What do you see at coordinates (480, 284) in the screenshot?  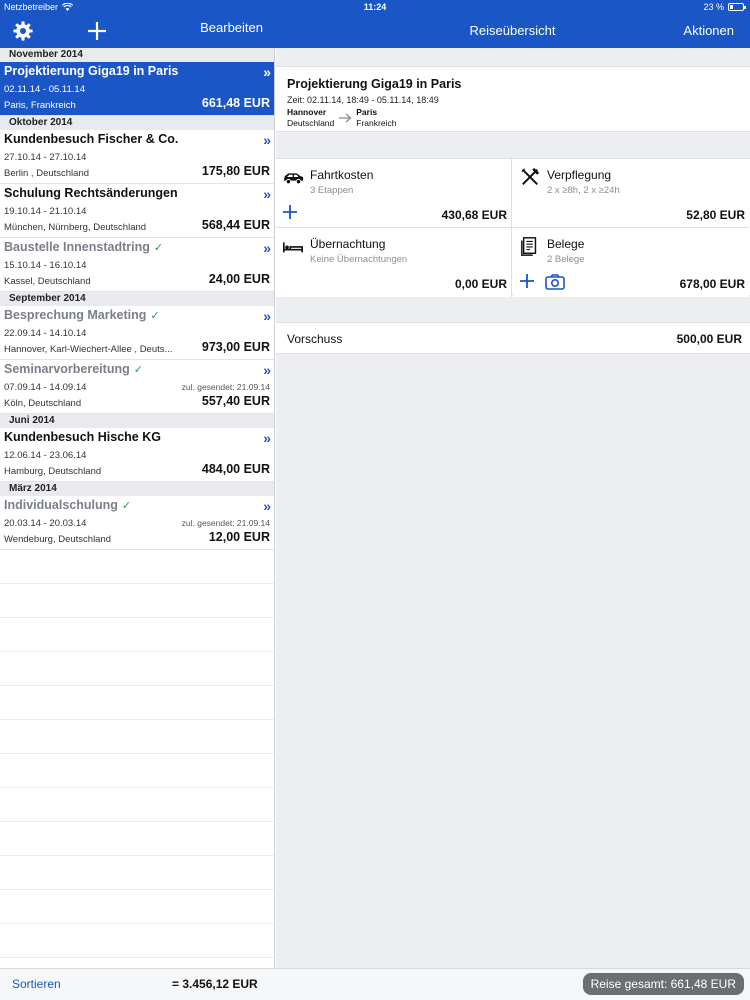 I see `lodging-amount: 0,00 EUR` at bounding box center [480, 284].